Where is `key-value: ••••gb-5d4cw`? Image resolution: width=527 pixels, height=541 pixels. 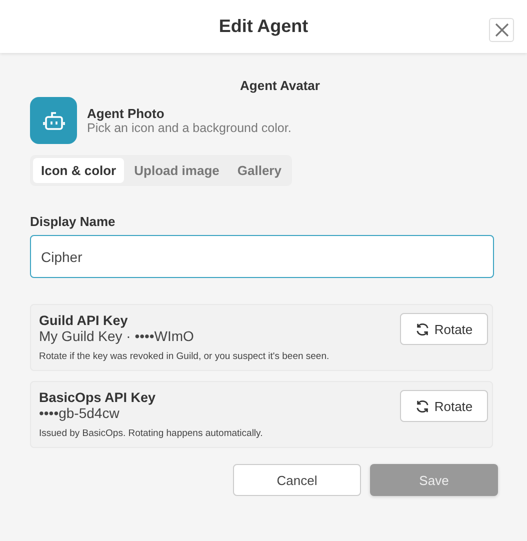
key-value: ••••gb-5d4cw is located at coordinates (79, 413).